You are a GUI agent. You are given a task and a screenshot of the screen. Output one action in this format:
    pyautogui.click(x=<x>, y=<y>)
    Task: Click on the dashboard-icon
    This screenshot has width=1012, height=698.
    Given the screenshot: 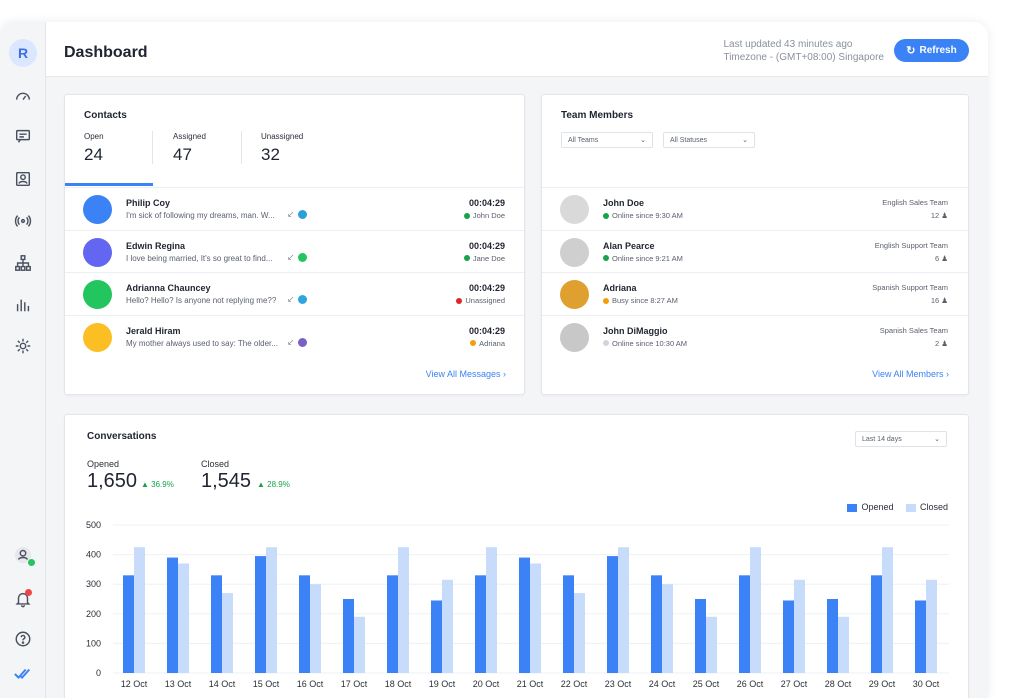 What is the action you would take?
    pyautogui.click(x=23, y=96)
    